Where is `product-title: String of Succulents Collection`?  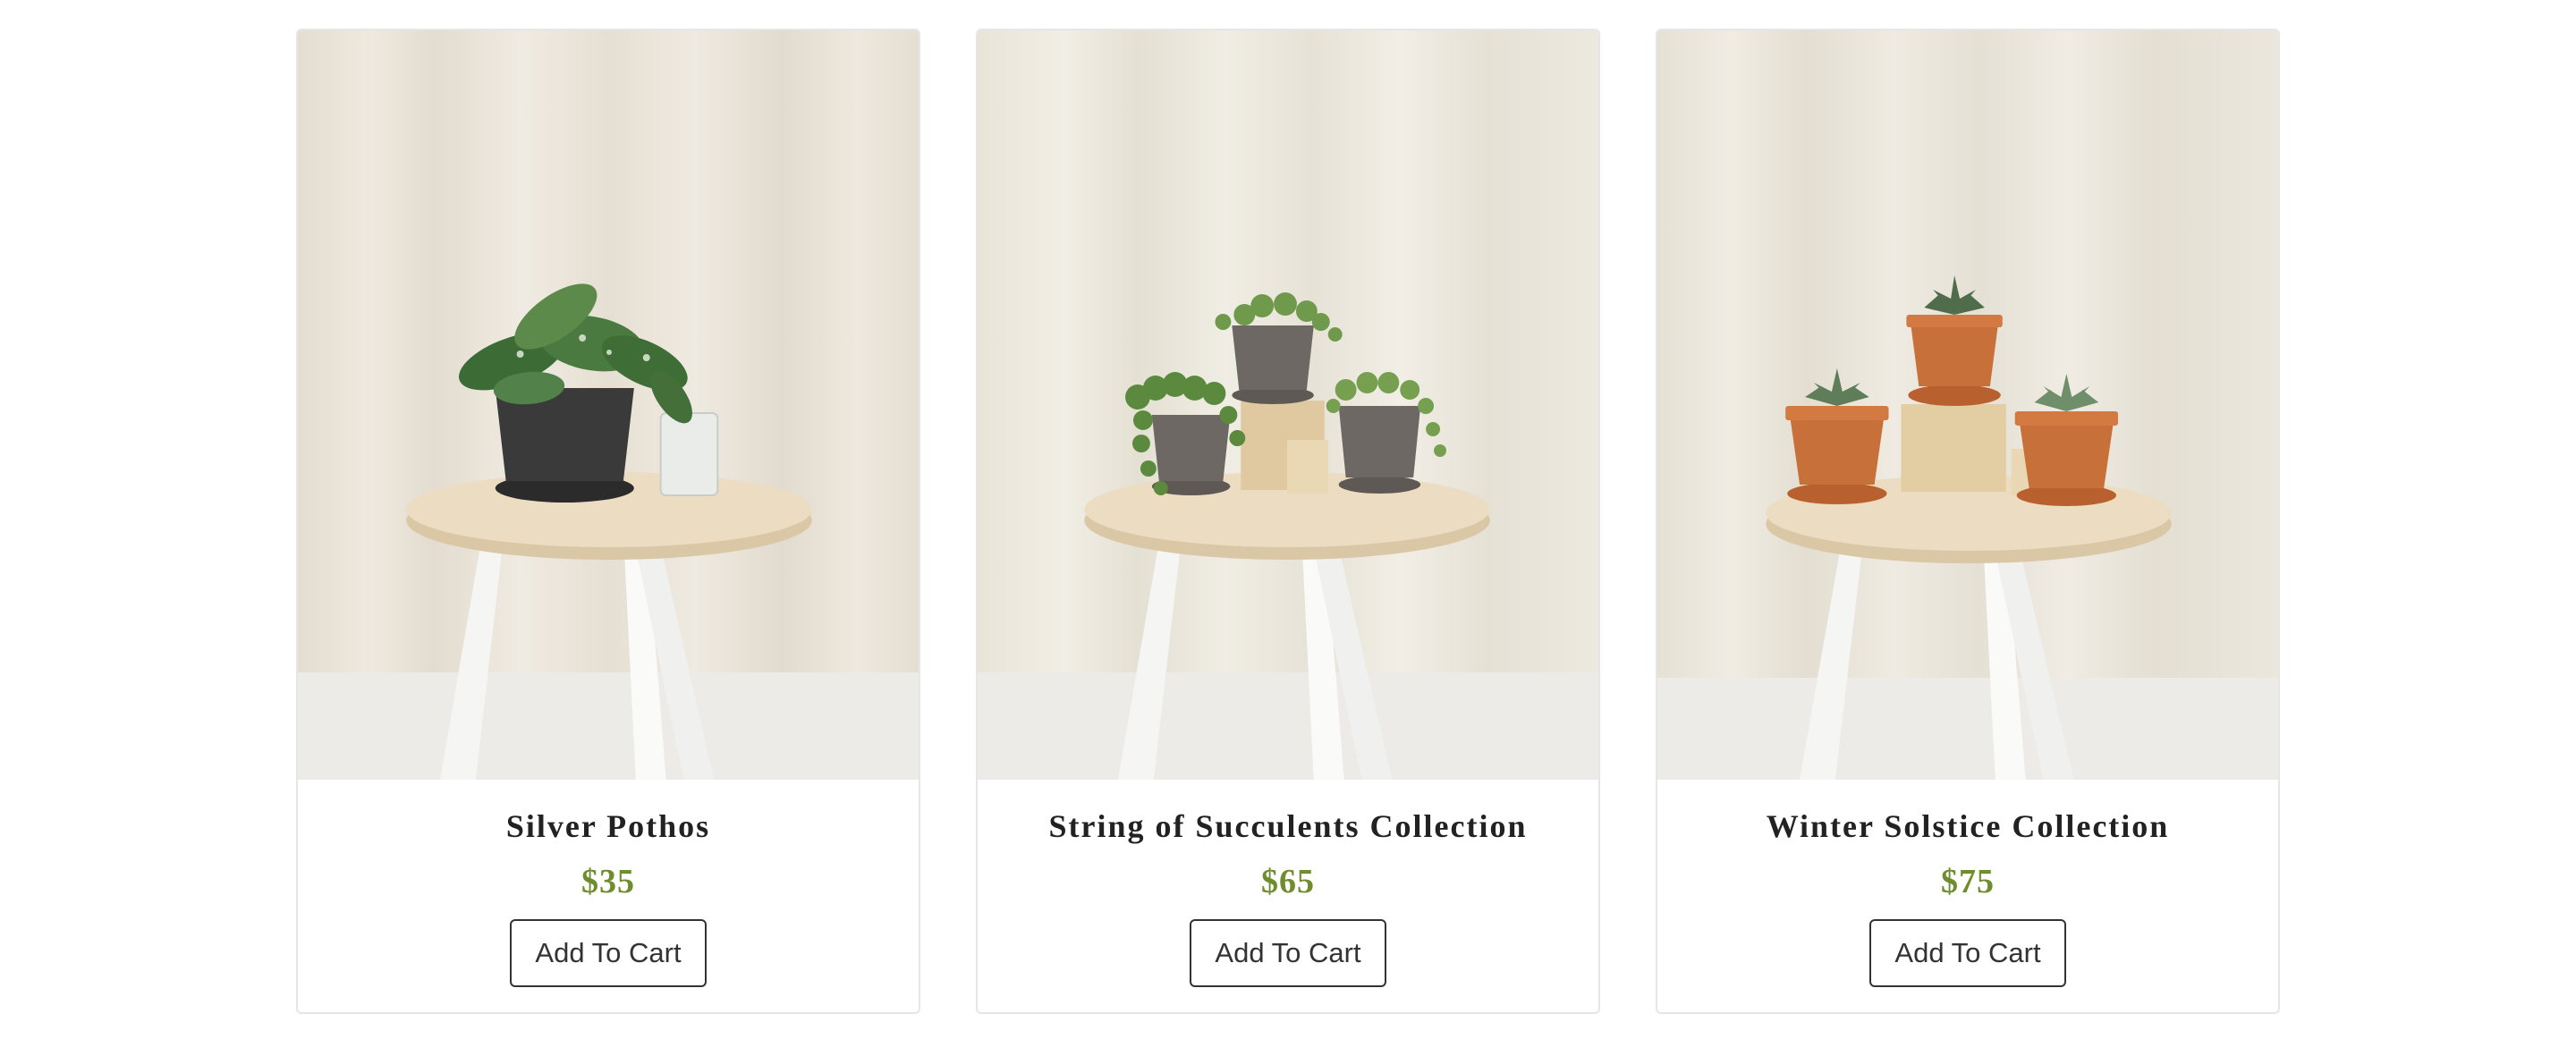
product-title: String of Succulents Collection is located at coordinates (1288, 826).